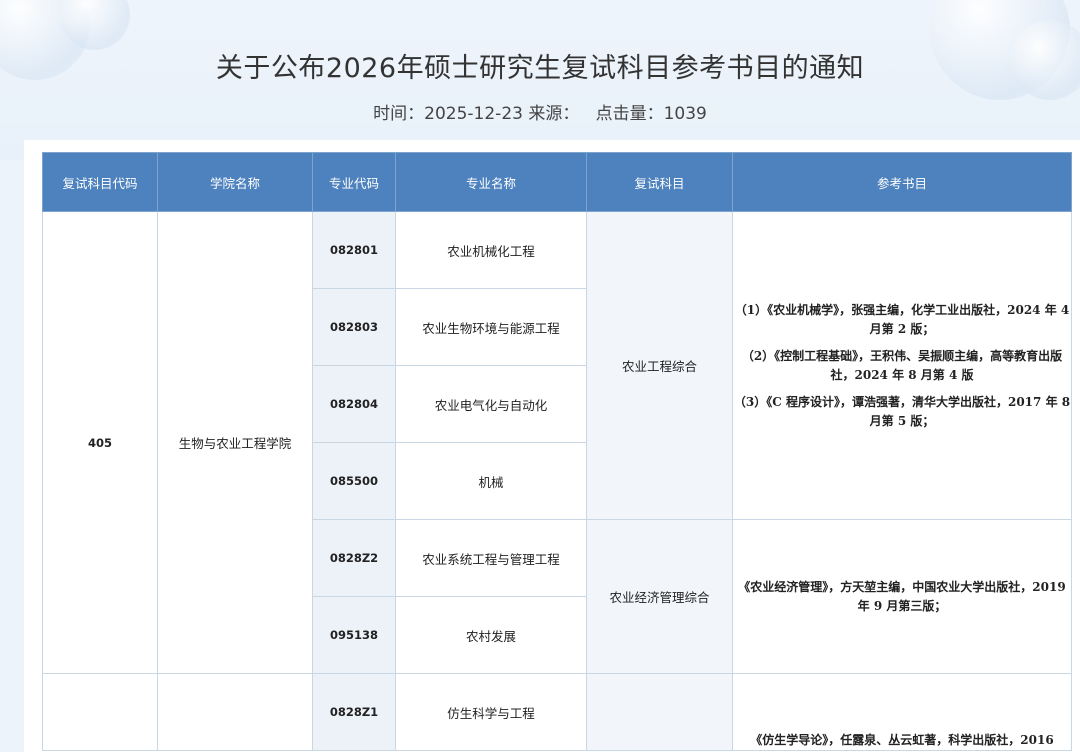  What do you see at coordinates (399, 114) in the screenshot?
I see `time-label: 时间：` at bounding box center [399, 114].